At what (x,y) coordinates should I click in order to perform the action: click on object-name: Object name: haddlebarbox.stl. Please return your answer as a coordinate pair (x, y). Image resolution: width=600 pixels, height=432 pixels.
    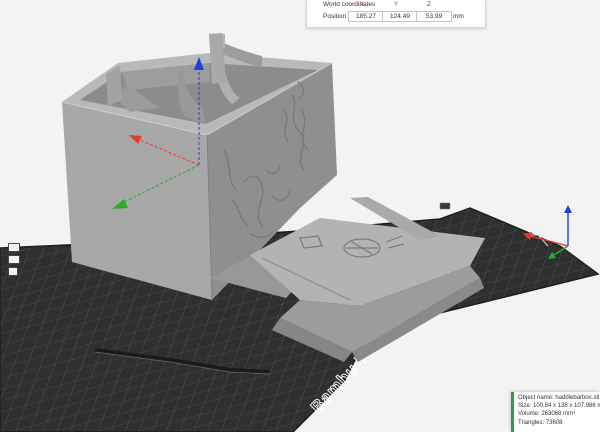
    Looking at the image, I should click on (559, 398).